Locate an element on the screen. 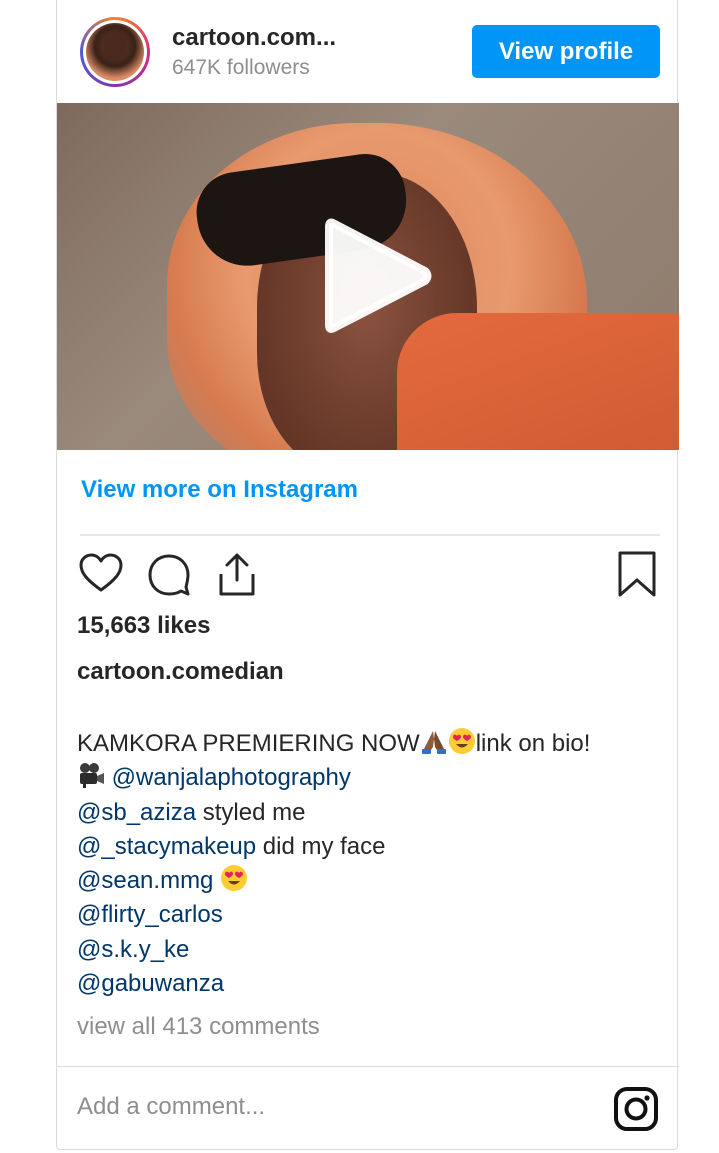 This screenshot has width=719, height=1153. view-more-link: View more on Instagram is located at coordinates (219, 490).